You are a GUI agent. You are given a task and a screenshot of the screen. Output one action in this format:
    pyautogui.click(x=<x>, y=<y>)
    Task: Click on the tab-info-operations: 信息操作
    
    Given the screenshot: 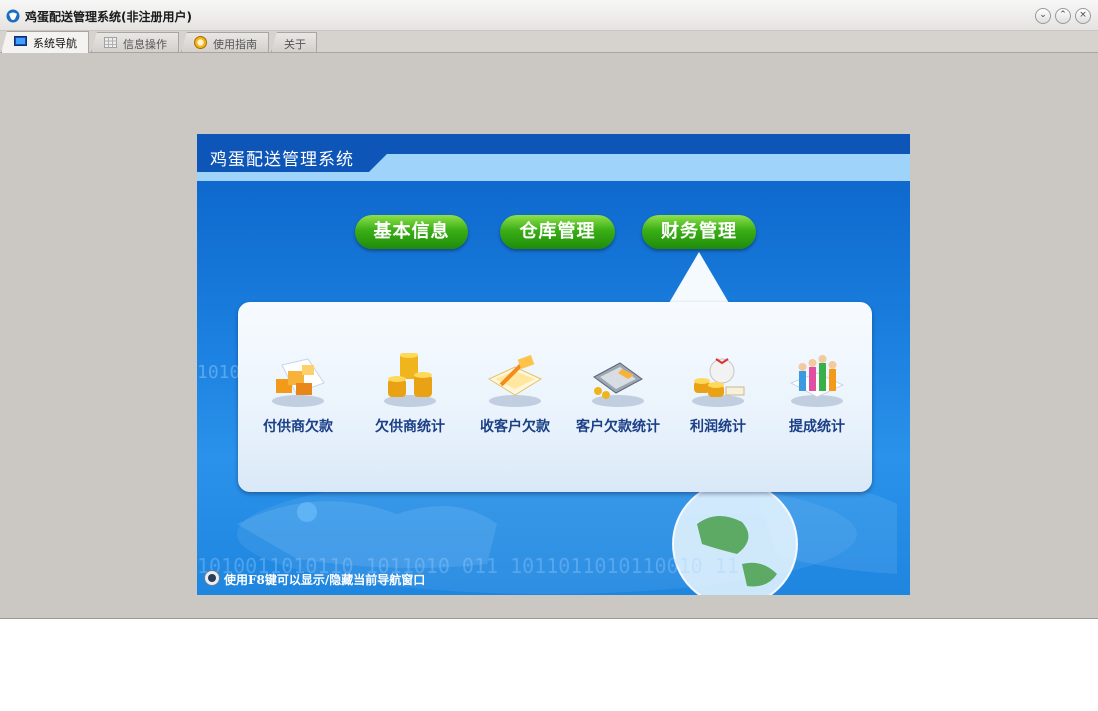 What is the action you would take?
    pyautogui.click(x=135, y=42)
    